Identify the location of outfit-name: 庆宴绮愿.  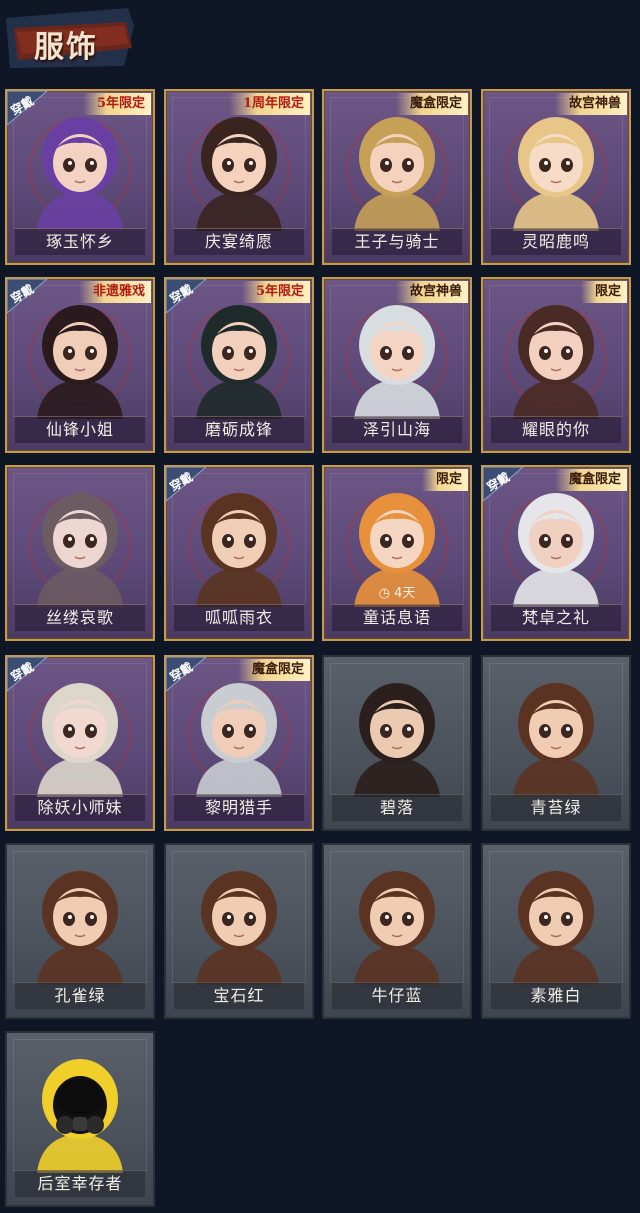
(239, 241).